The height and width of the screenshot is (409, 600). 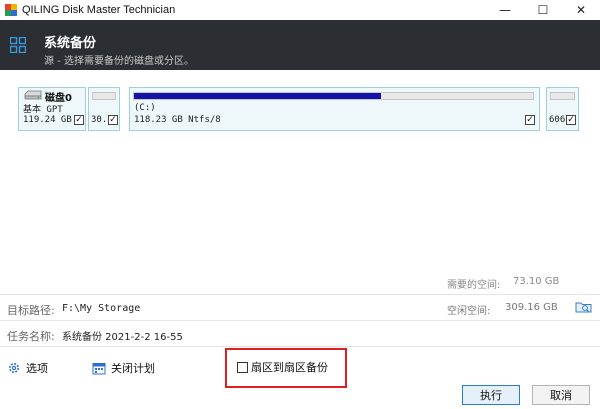 What do you see at coordinates (11, 10) in the screenshot?
I see `app-logo-icon` at bounding box center [11, 10].